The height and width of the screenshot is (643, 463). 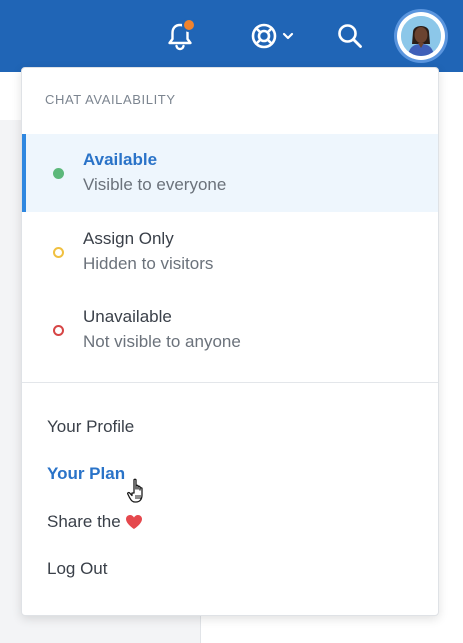 I want to click on log-out-link: Log Out, so click(x=77, y=569).